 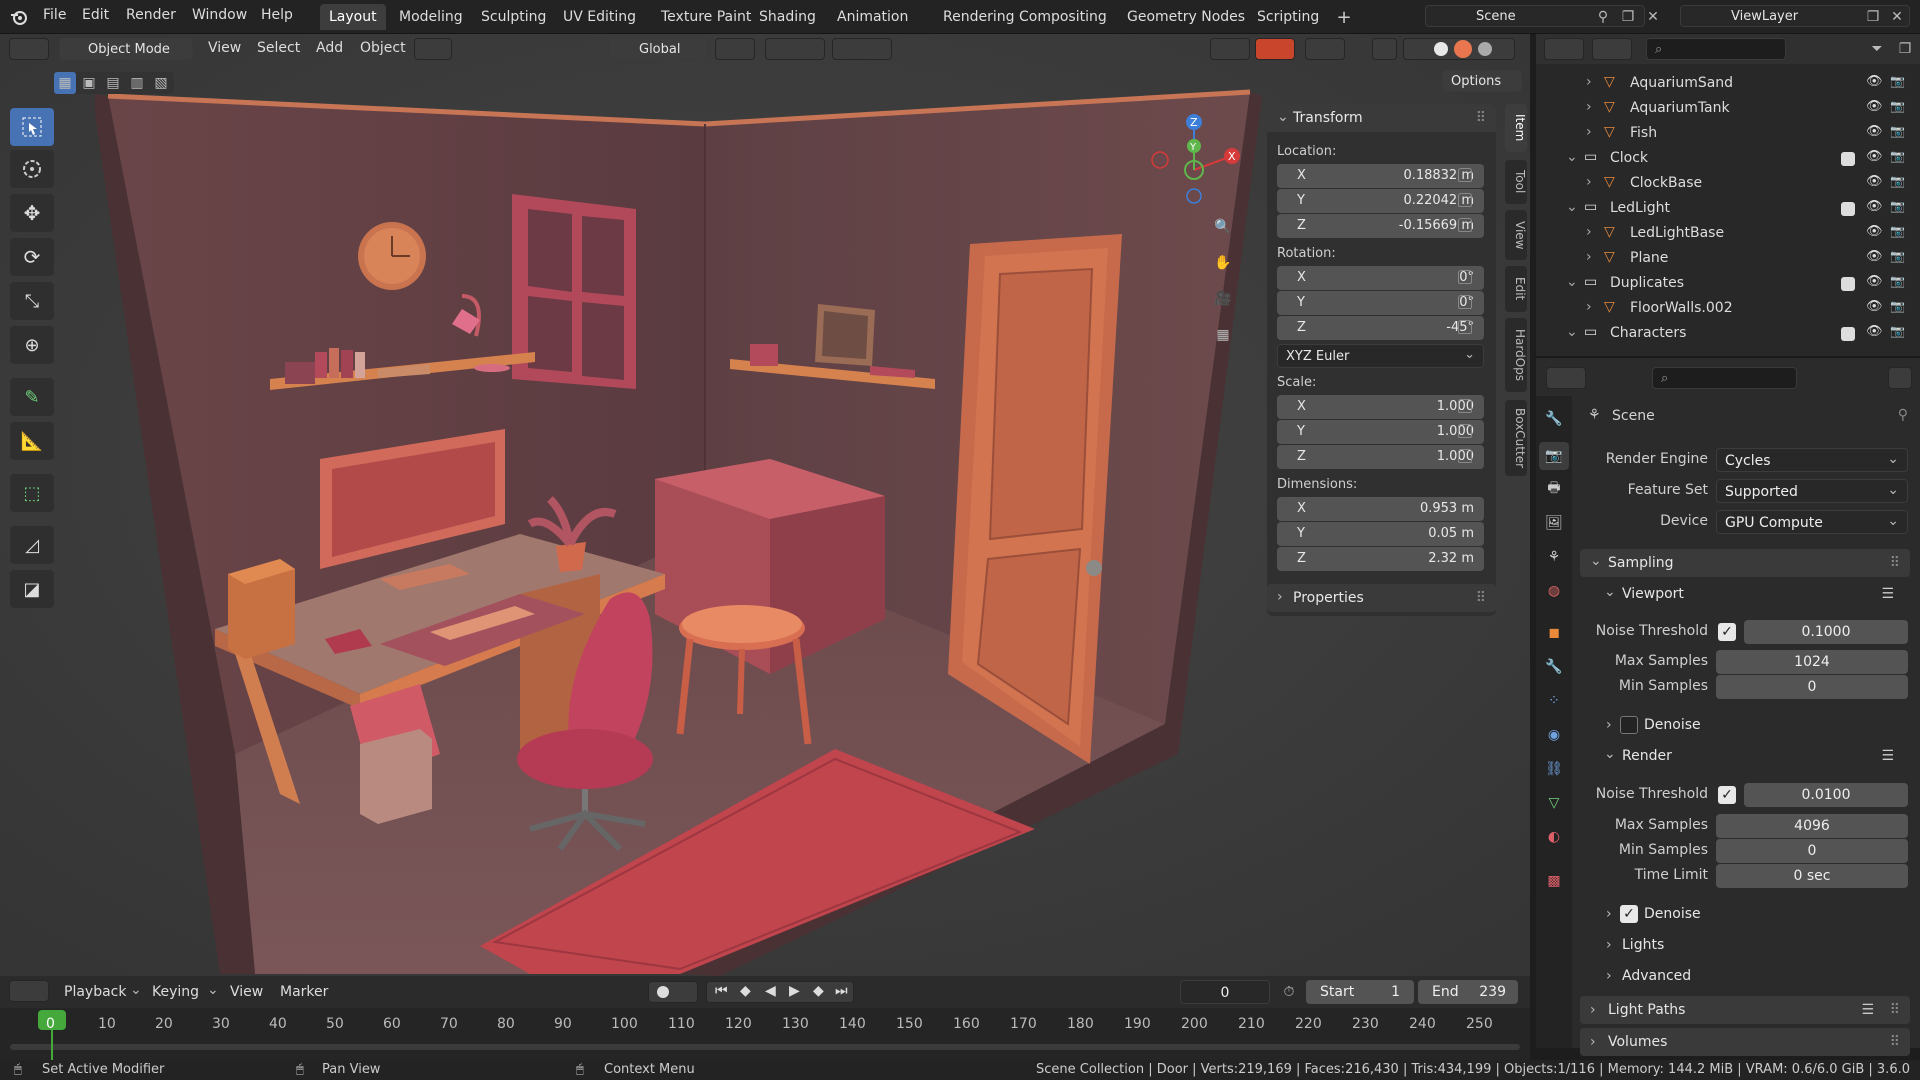 I want to click on data-tab-icon: ▽, so click(x=1554, y=803).